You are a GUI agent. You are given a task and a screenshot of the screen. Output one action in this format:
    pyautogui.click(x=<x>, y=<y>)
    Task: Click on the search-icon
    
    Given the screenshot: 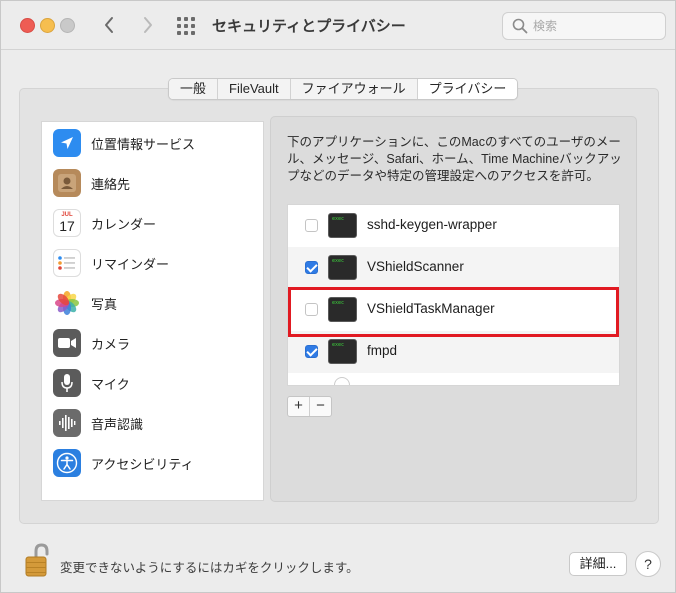 What is the action you would take?
    pyautogui.click(x=520, y=26)
    